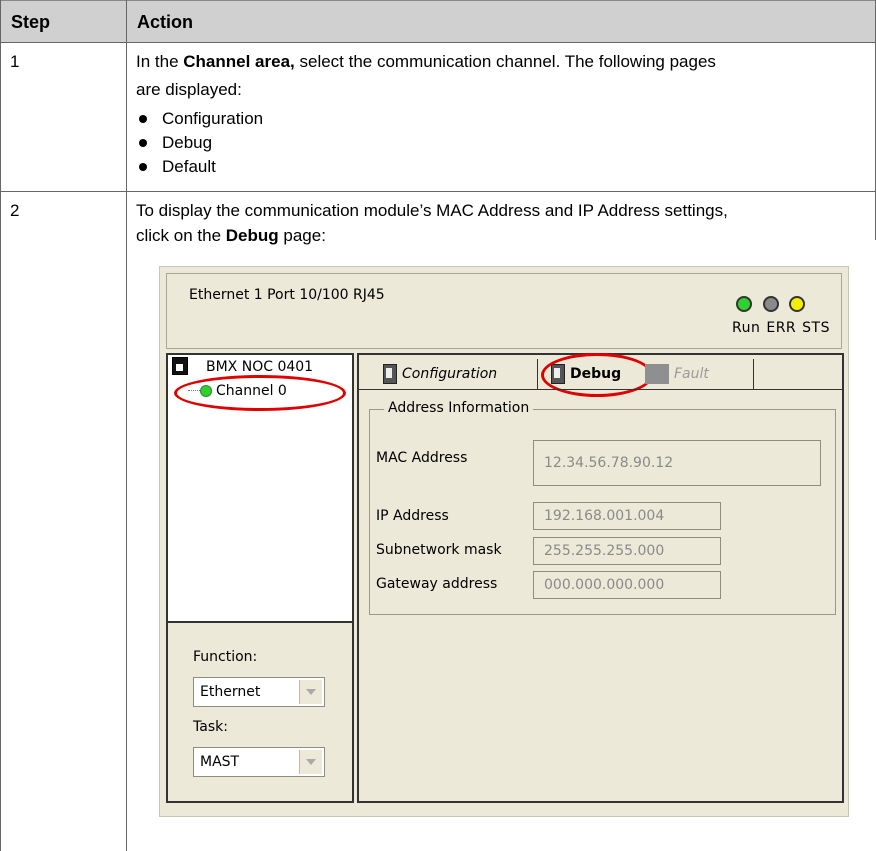 This screenshot has width=876, height=851. What do you see at coordinates (230, 692) in the screenshot?
I see `function-select-value: Ethernet` at bounding box center [230, 692].